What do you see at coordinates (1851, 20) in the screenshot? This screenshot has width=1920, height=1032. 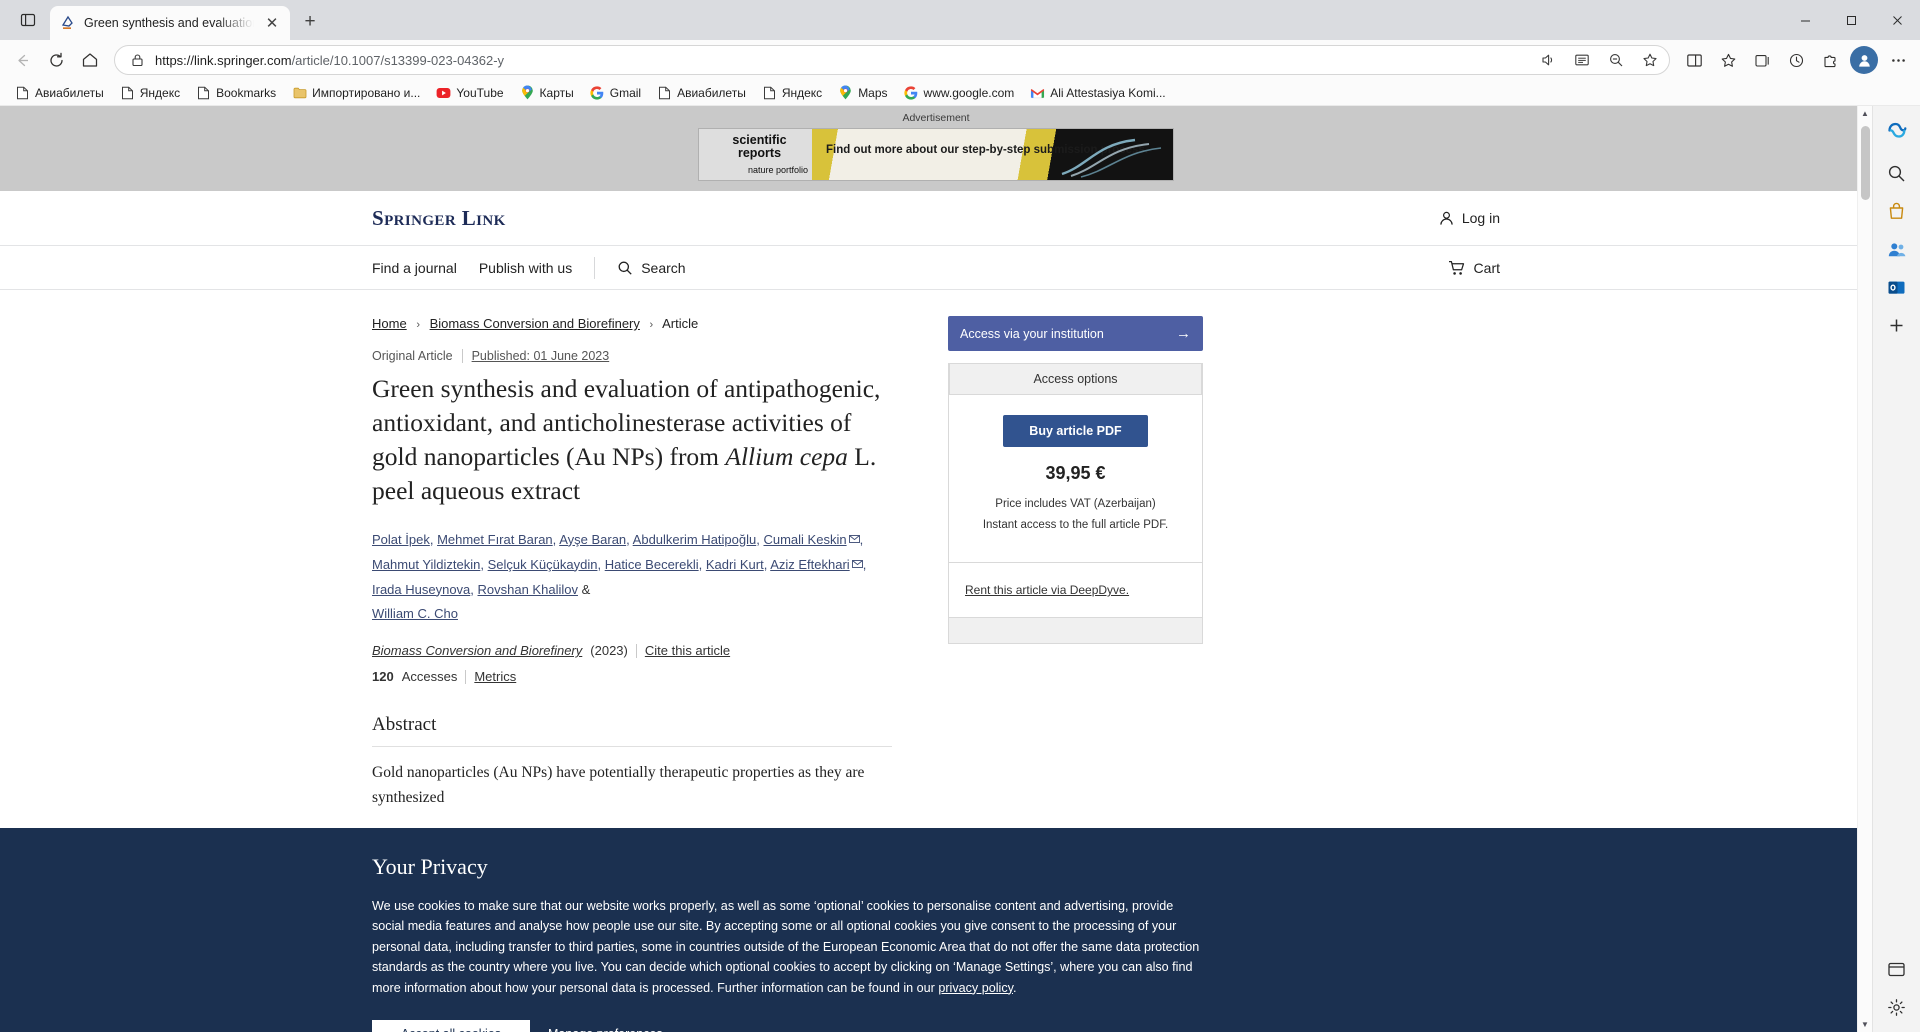 I see `maximize-button` at bounding box center [1851, 20].